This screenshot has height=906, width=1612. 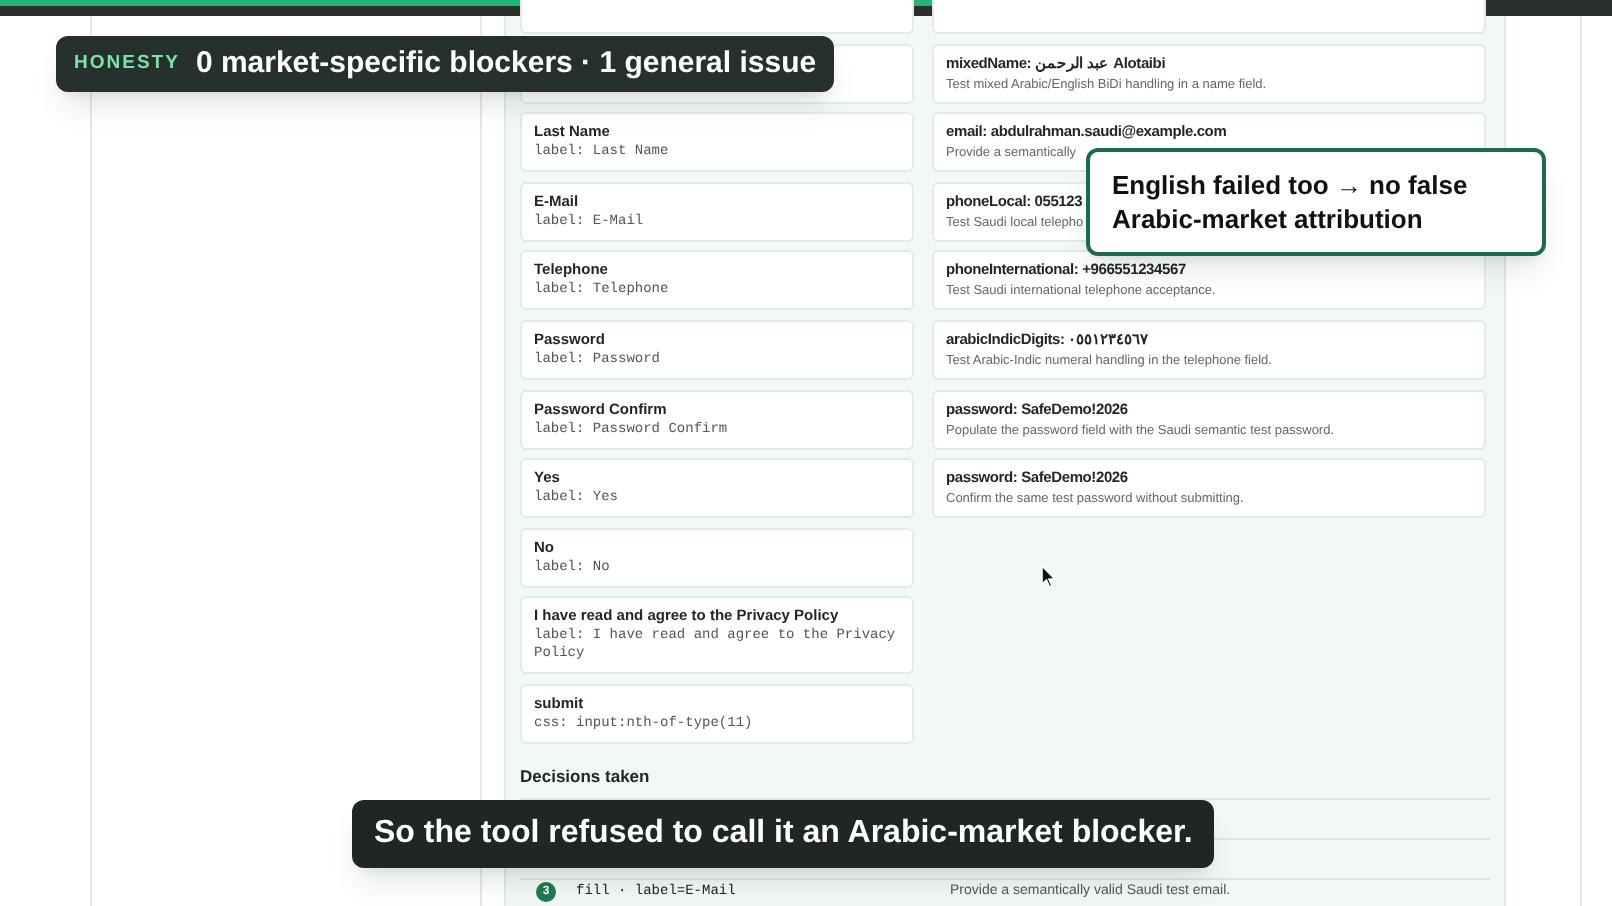 I want to click on subtitle-text: So the tool refused to call it an Arabic-market blocker., so click(x=783, y=834).